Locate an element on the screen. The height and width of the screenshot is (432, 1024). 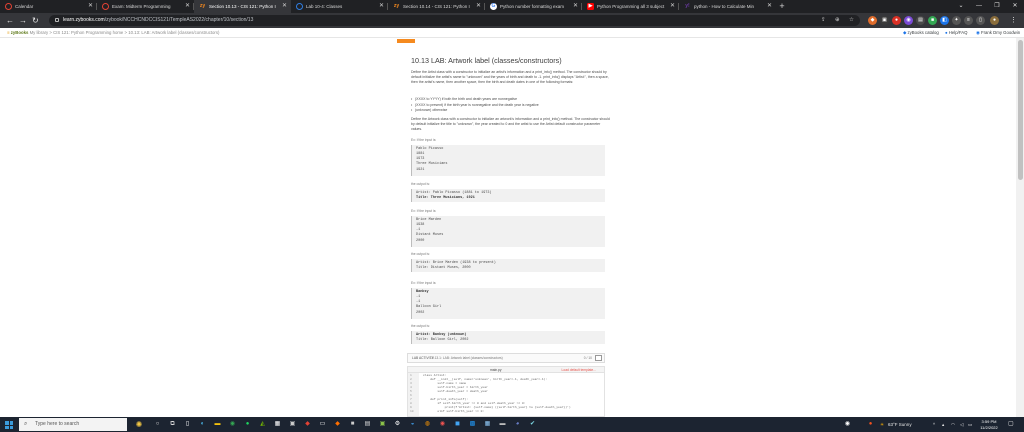
camera-icon: ■ is located at coordinates (352, 424).